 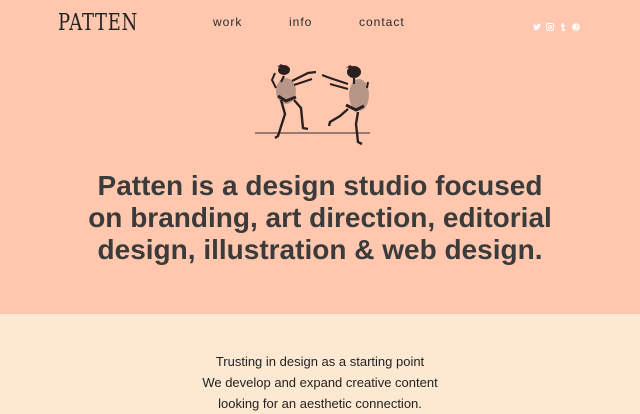 What do you see at coordinates (576, 24) in the screenshot?
I see `pinterest-icon` at bounding box center [576, 24].